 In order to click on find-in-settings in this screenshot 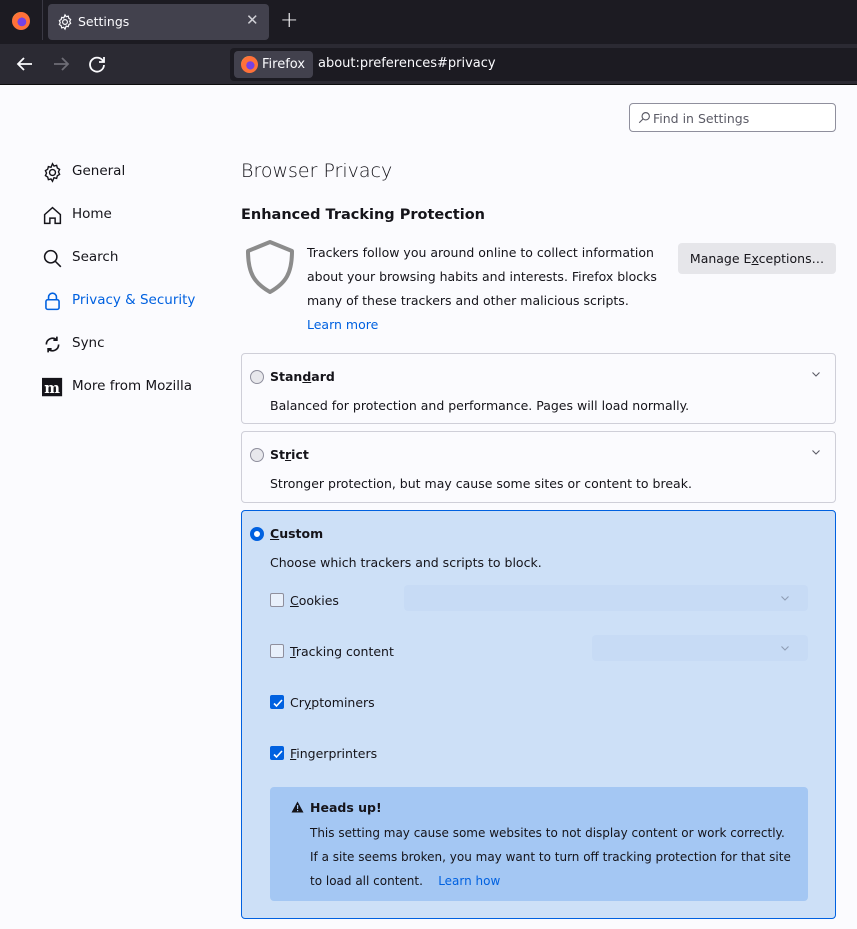, I will do `click(732, 117)`.